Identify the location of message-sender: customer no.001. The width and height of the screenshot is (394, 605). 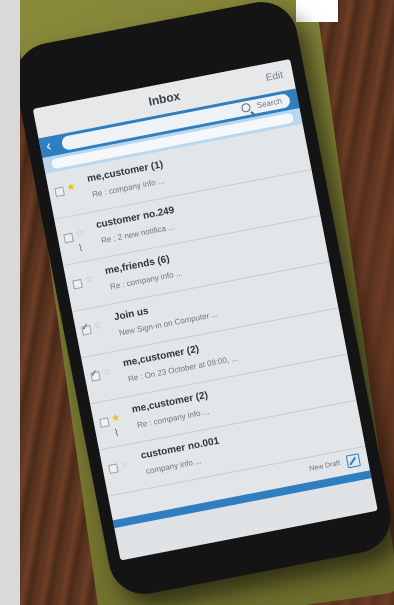
(180, 448).